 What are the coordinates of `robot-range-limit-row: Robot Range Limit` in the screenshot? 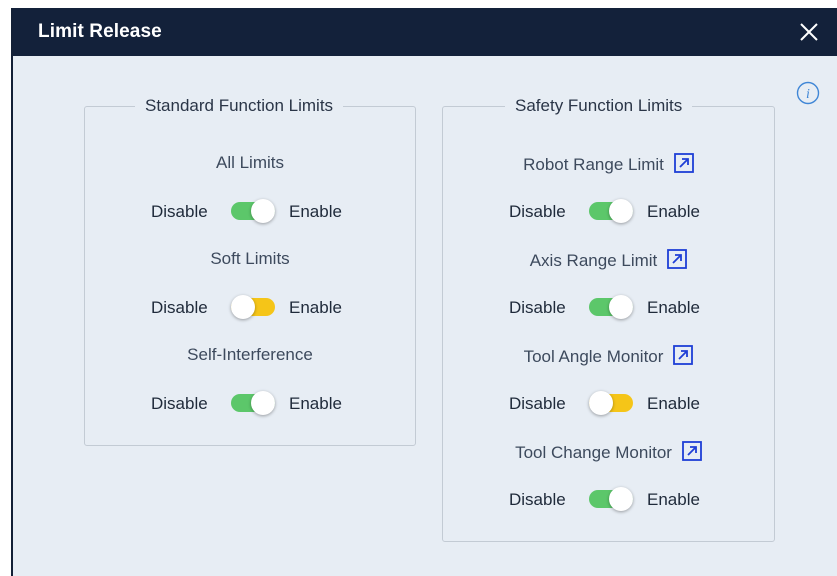 It's located at (608, 164).